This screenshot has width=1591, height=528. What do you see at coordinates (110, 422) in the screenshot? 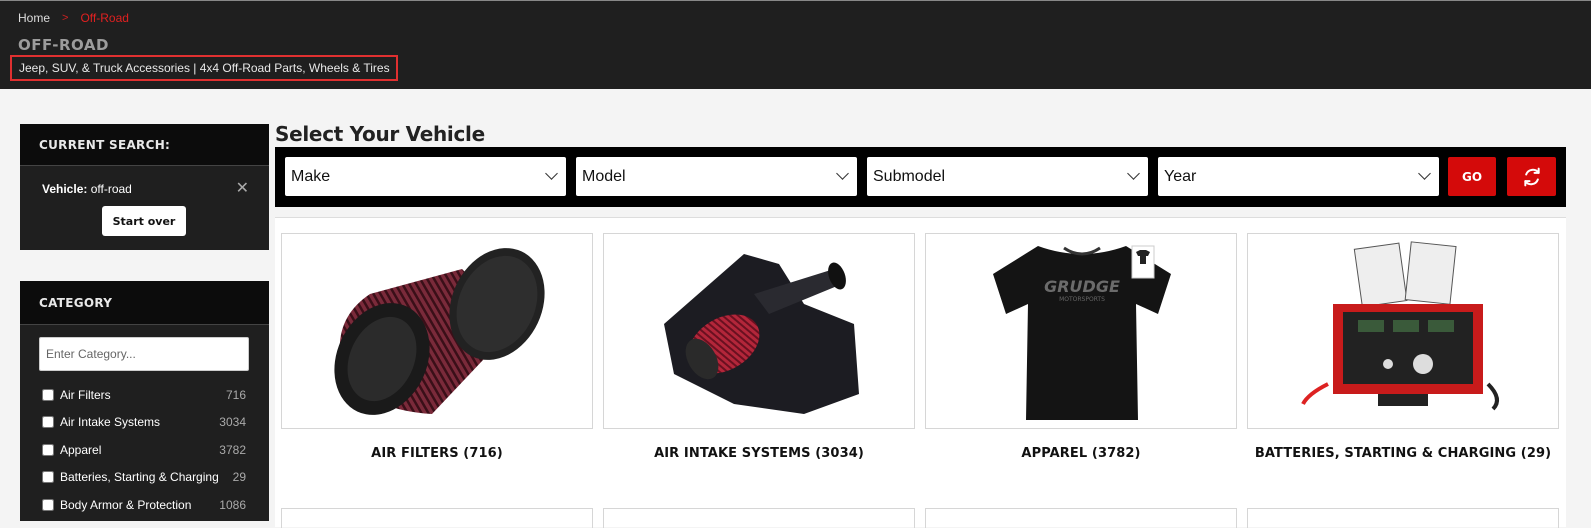
I see `category-label: Air Intake Systems` at bounding box center [110, 422].